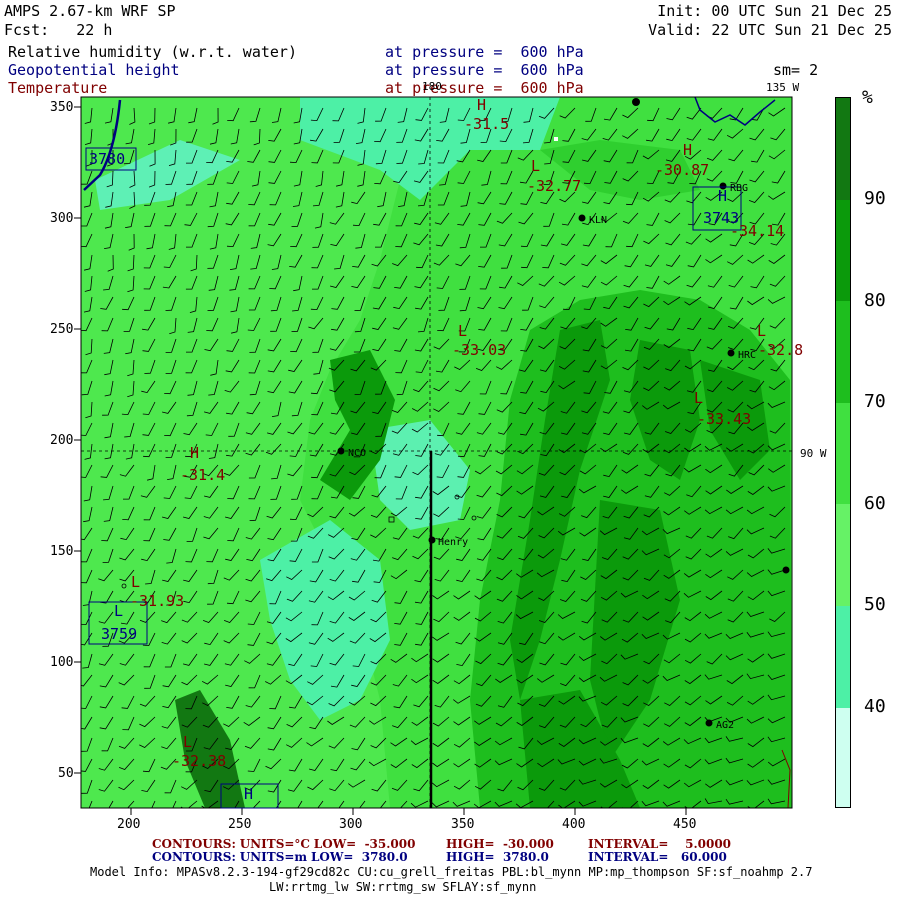 This screenshot has width=900, height=900. Describe the element at coordinates (739, 188) in the screenshot. I see `station-rbg: RBG` at that location.